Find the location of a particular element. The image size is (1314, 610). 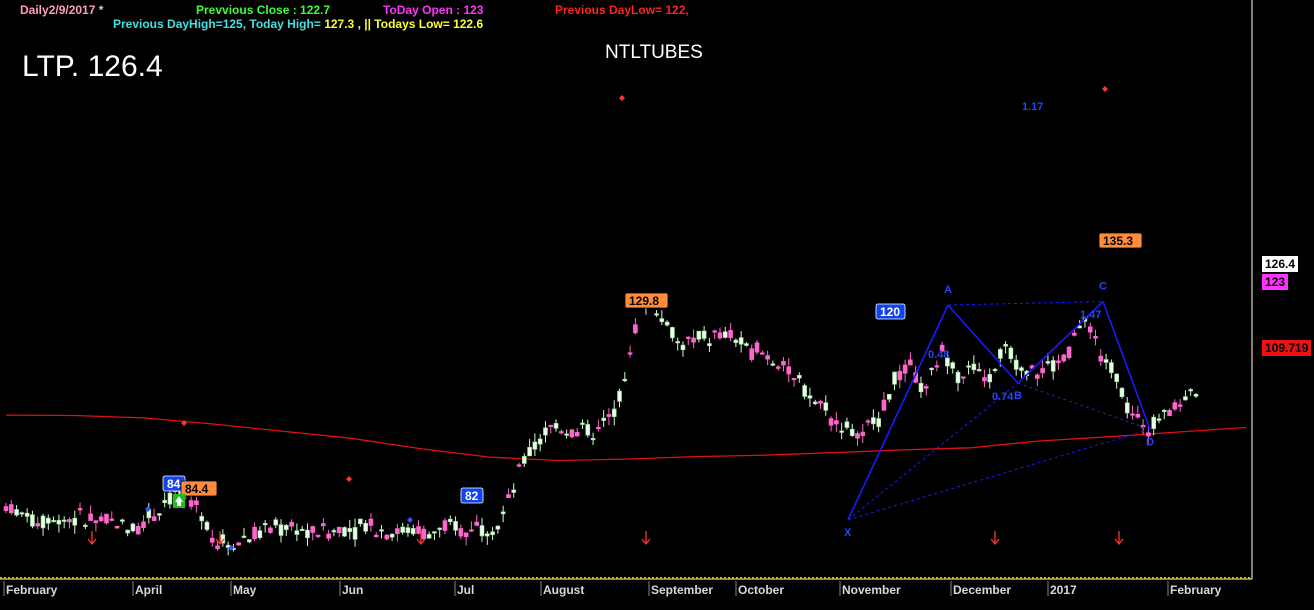

svg-text: May is located at coordinates (245, 590).